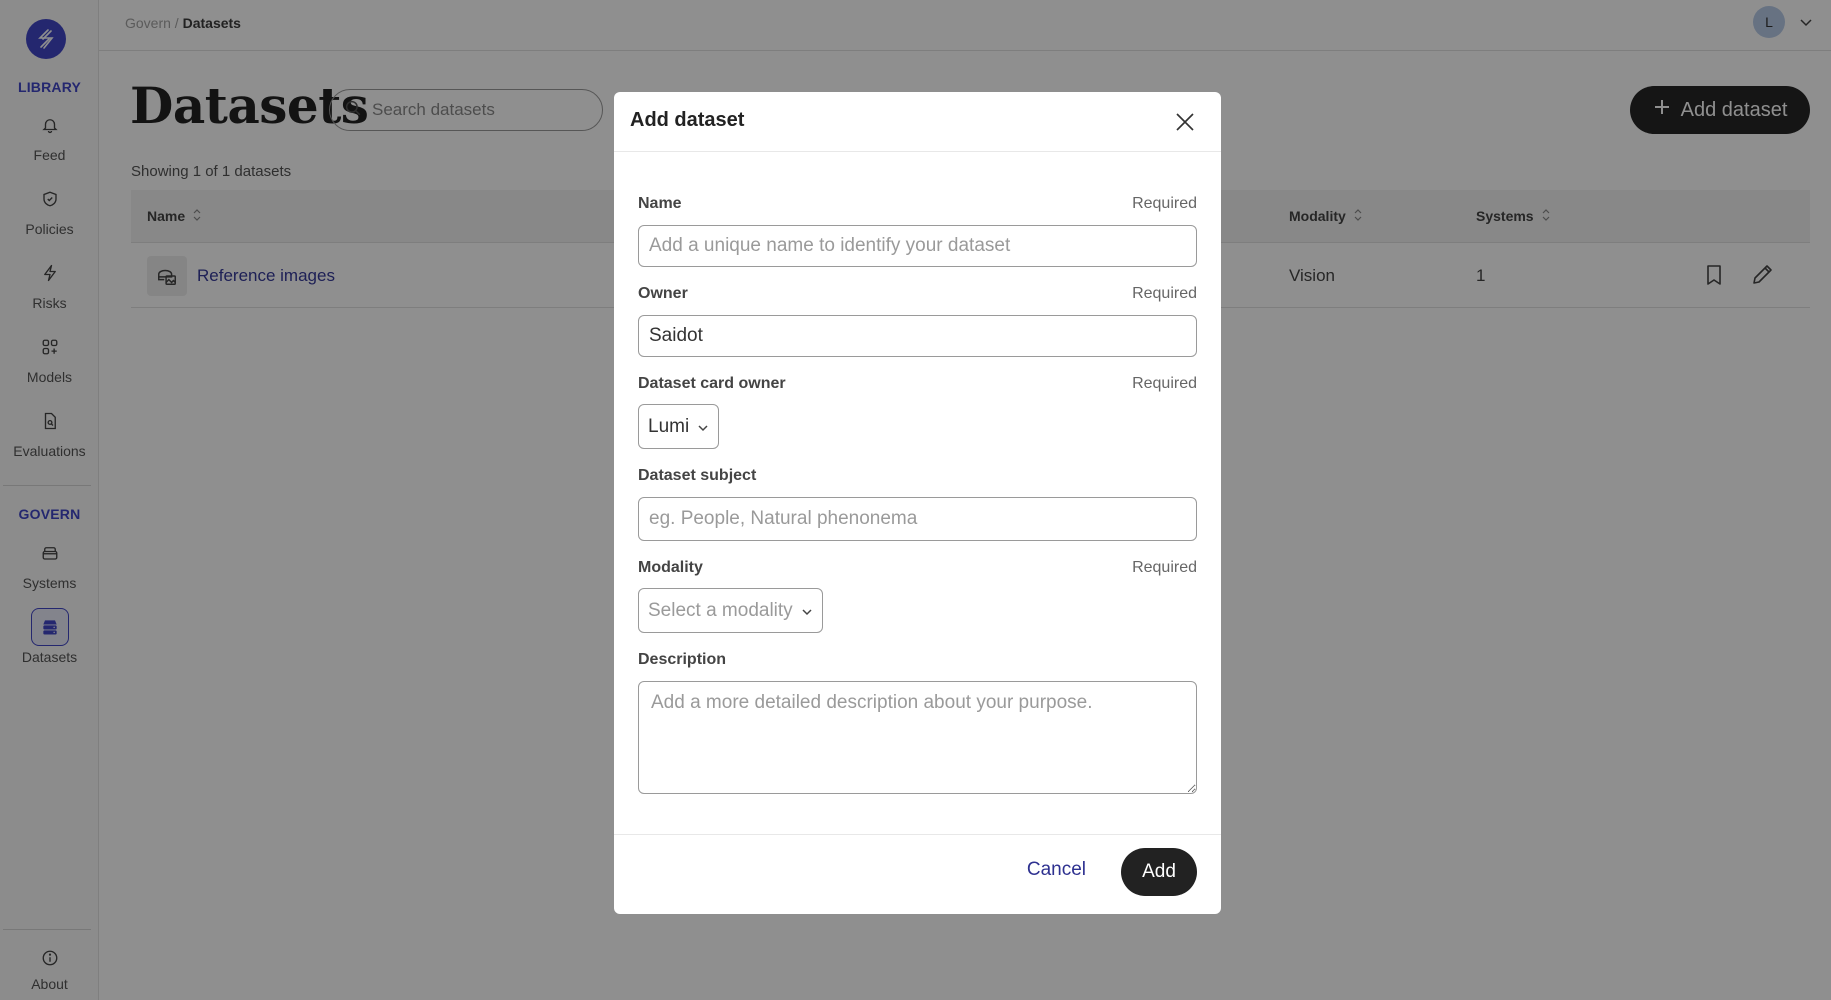  What do you see at coordinates (917, 122) in the screenshot?
I see `modal-header: Add dataset` at bounding box center [917, 122].